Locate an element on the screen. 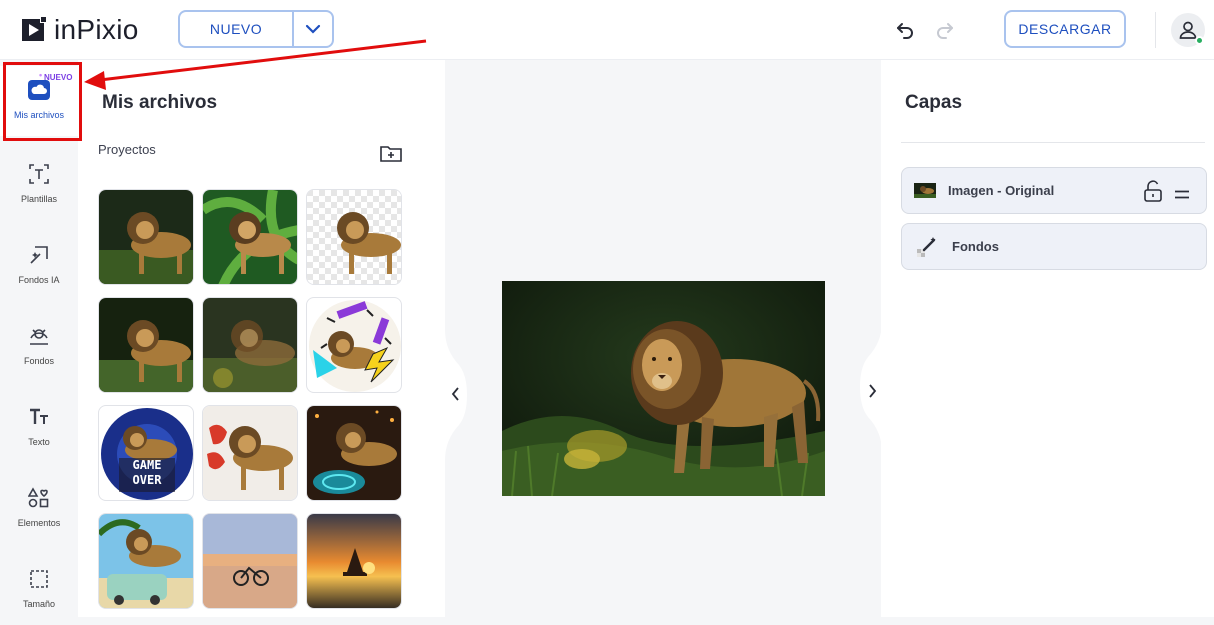 This screenshot has width=1214, height=625. drag-handle-icon is located at coordinates (1182, 194).